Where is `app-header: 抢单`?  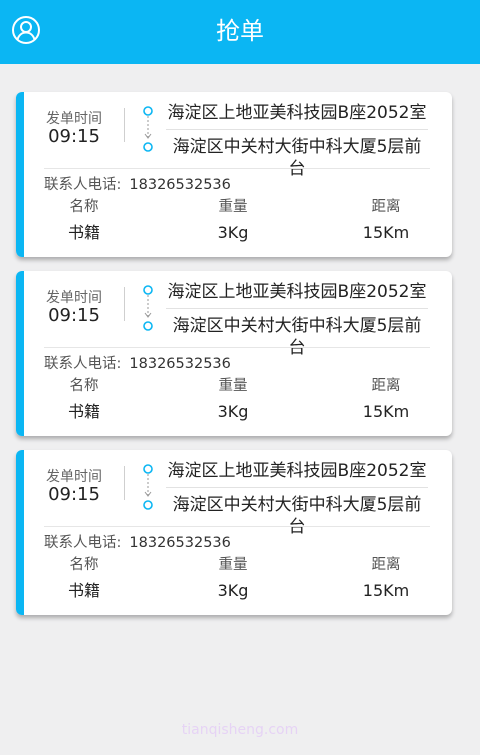 app-header: 抢单 is located at coordinates (240, 32).